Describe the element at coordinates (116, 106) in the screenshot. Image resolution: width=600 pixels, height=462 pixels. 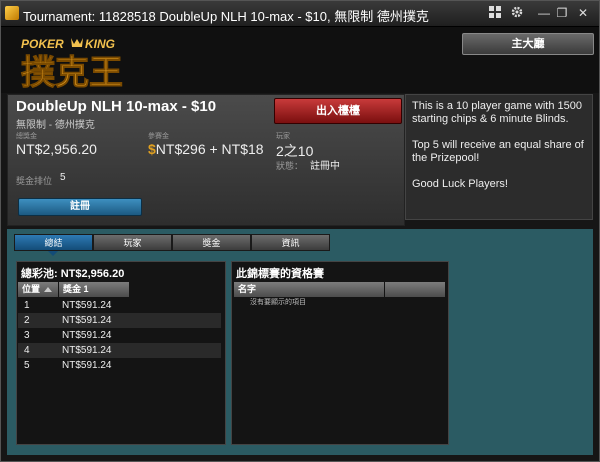
I see `tournament-name: DoubleUp NLH 10-max - $10` at that location.